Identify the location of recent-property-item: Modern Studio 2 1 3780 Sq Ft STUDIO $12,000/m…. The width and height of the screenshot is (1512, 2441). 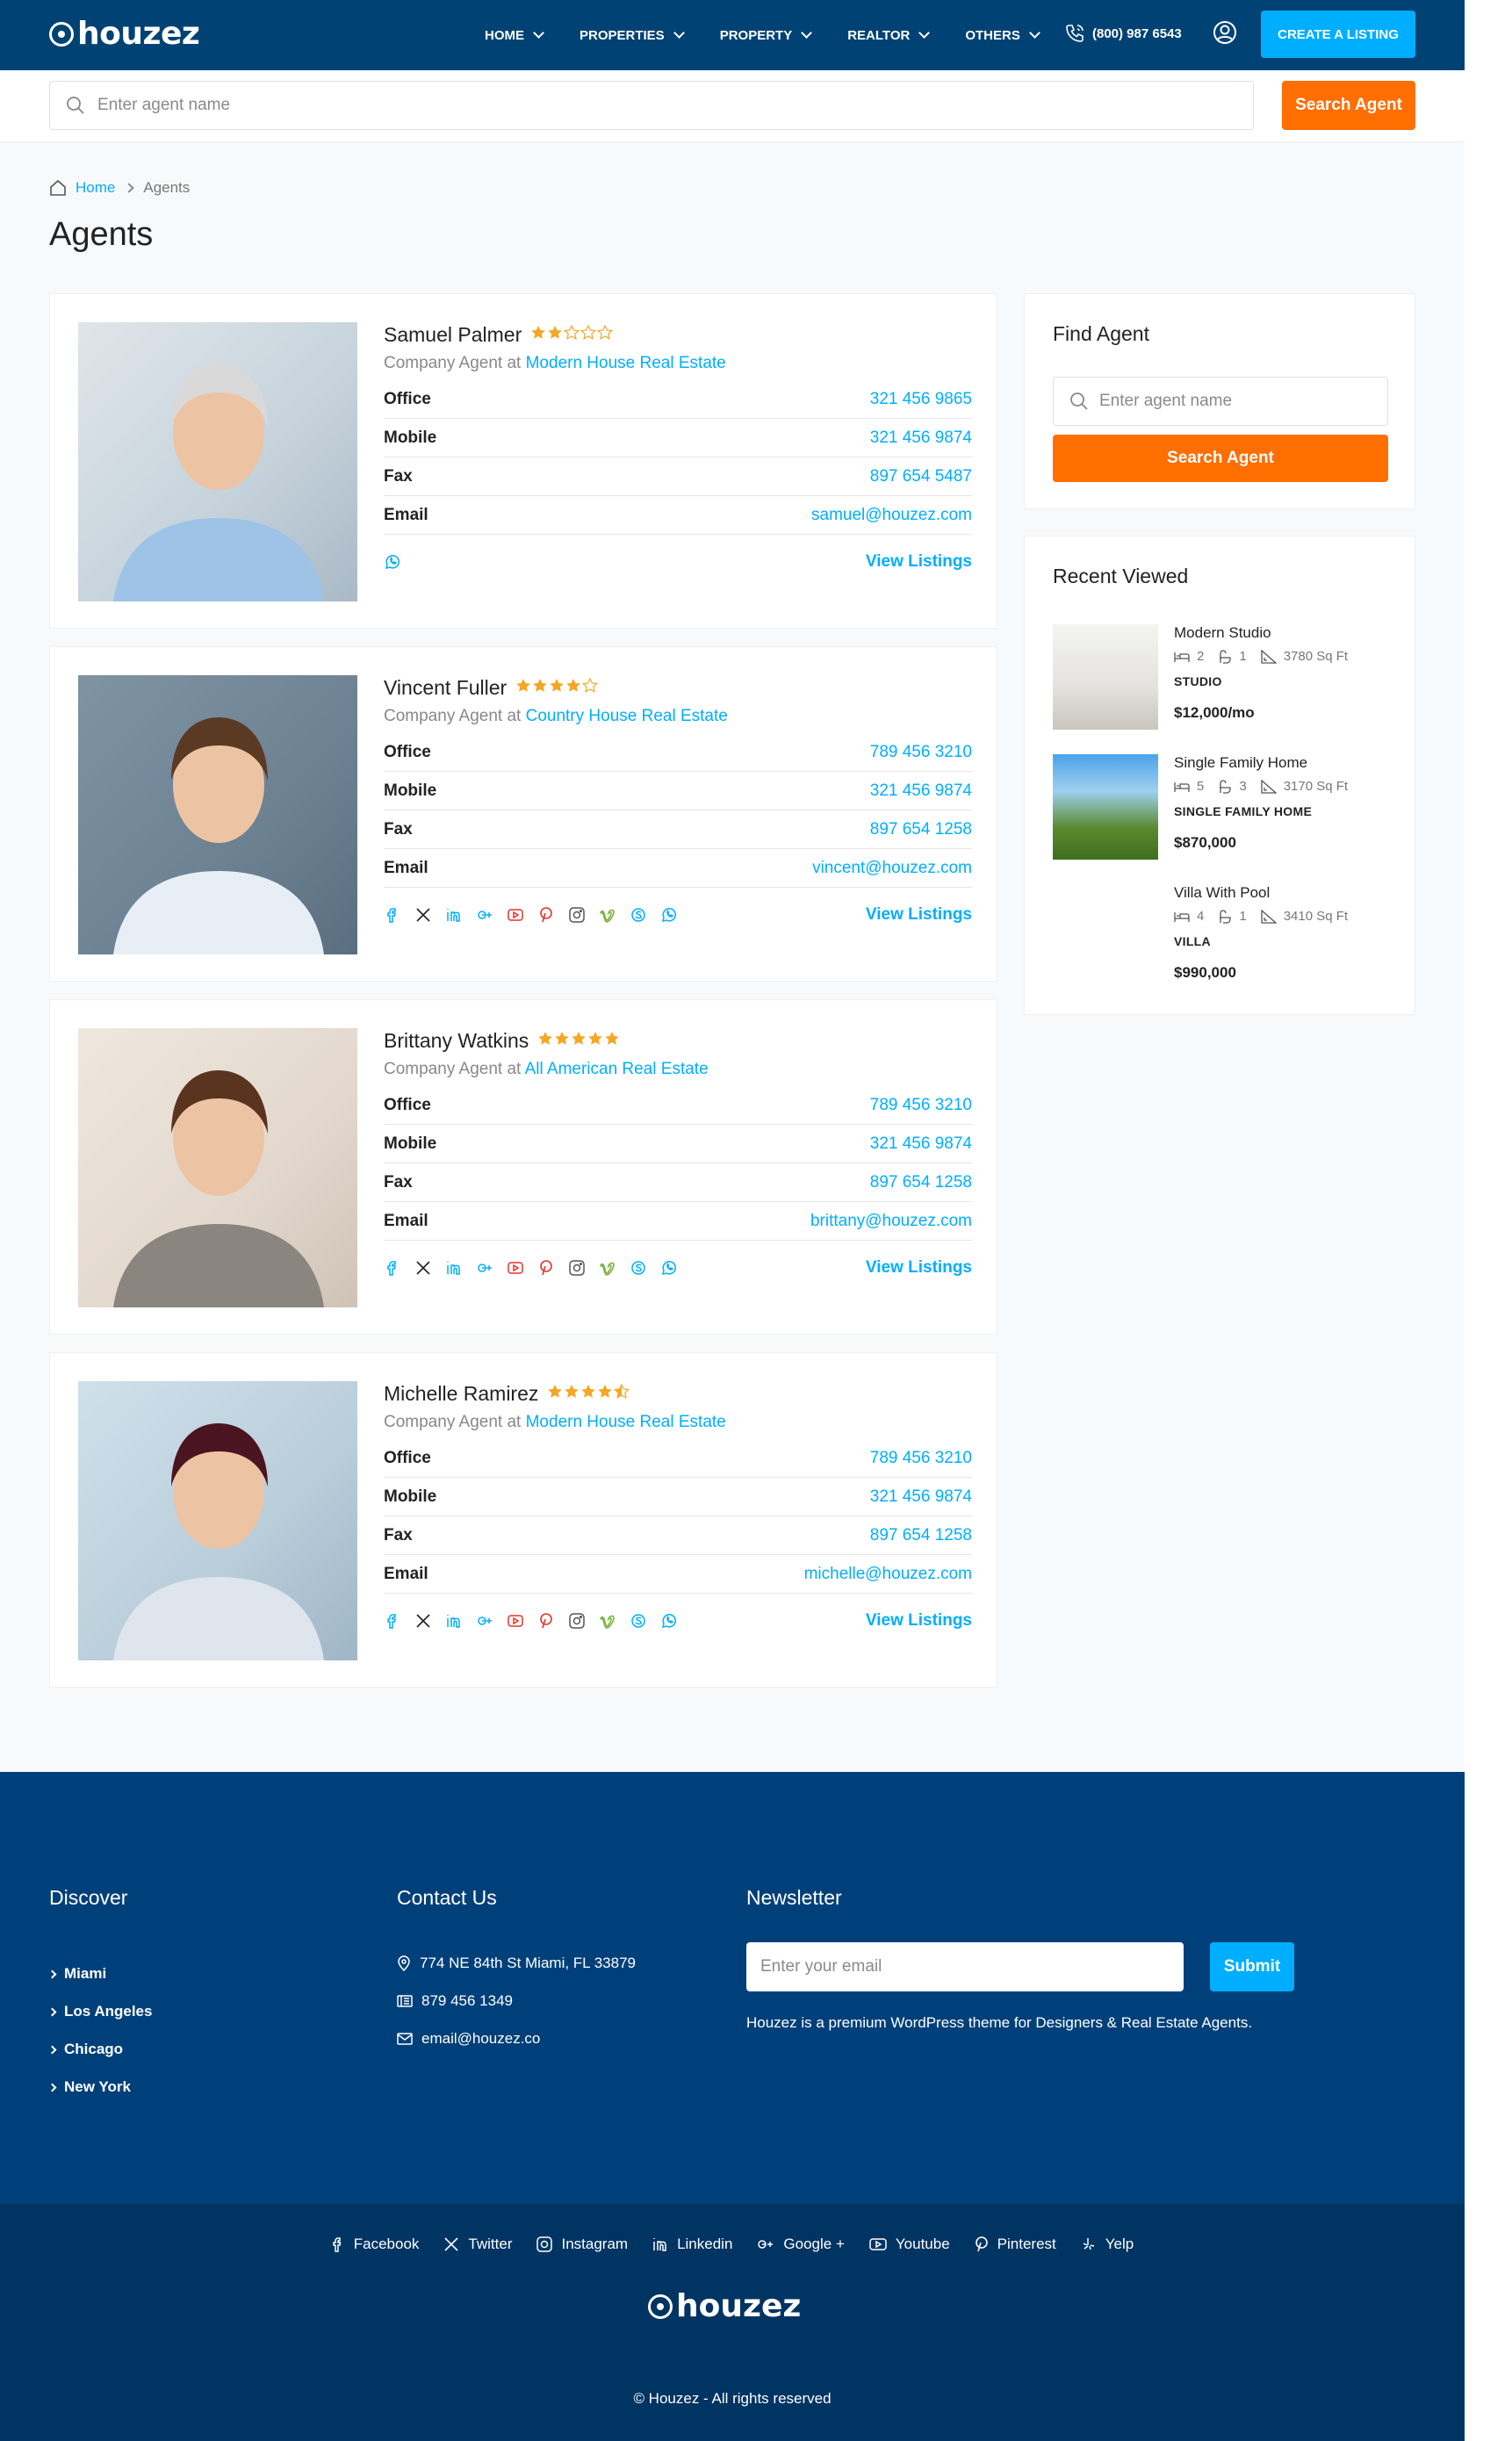
(1220, 678).